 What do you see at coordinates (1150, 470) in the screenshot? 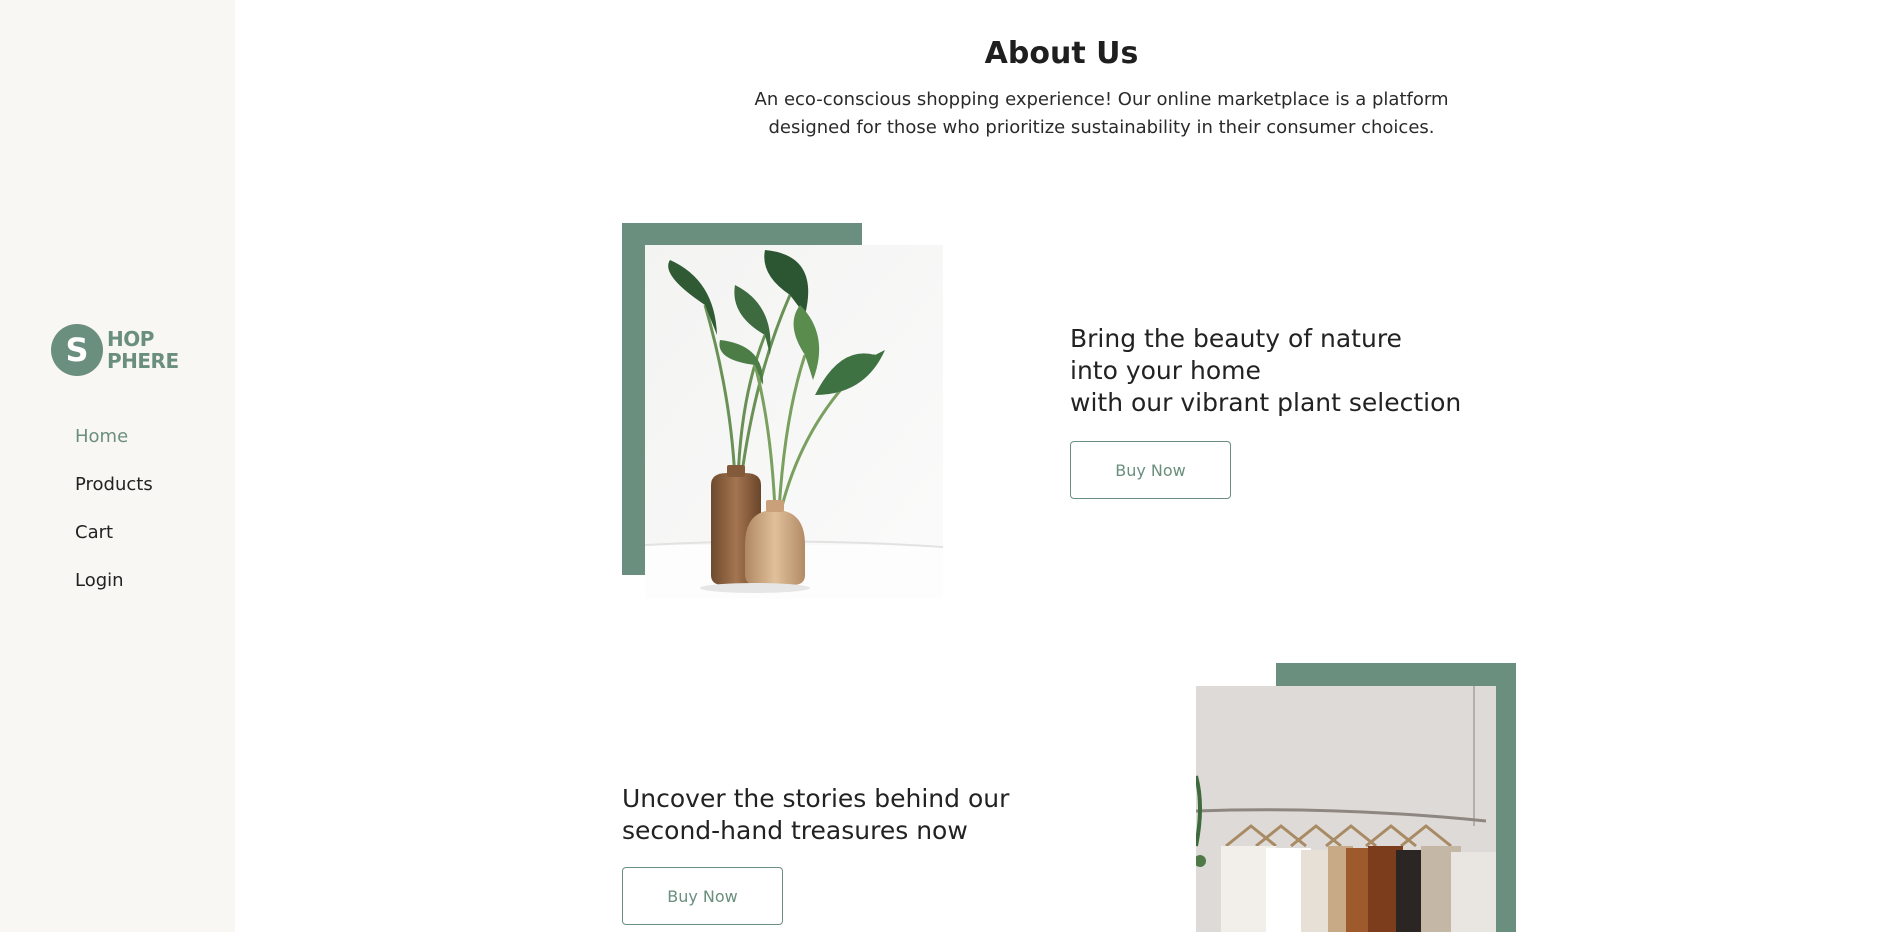
I see `buy-now-plants-button: Buy Now` at bounding box center [1150, 470].